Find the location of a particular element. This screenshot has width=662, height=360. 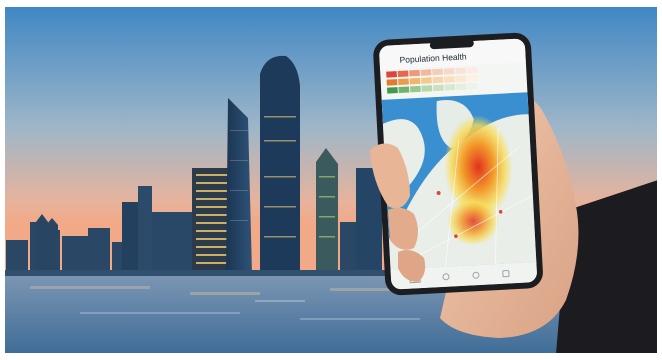

tower-green is located at coordinates (327, 211).